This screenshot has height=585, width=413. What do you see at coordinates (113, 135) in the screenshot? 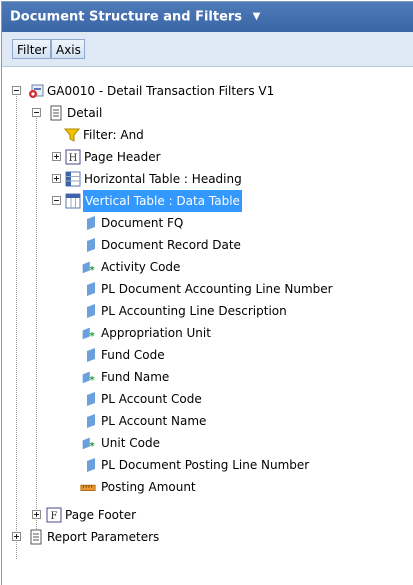
I see `tree-item-label: Filter: And` at bounding box center [113, 135].